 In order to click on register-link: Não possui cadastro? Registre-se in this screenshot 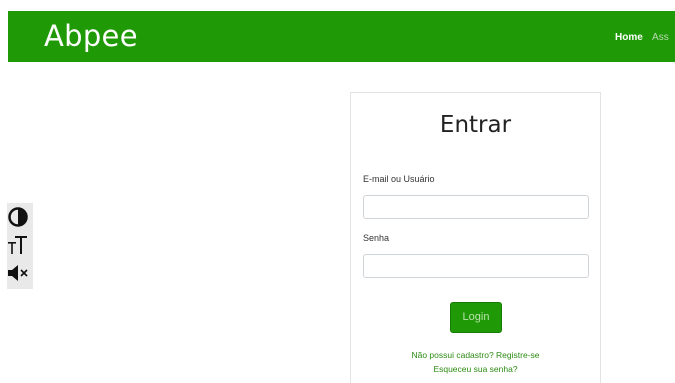, I will do `click(475, 355)`.